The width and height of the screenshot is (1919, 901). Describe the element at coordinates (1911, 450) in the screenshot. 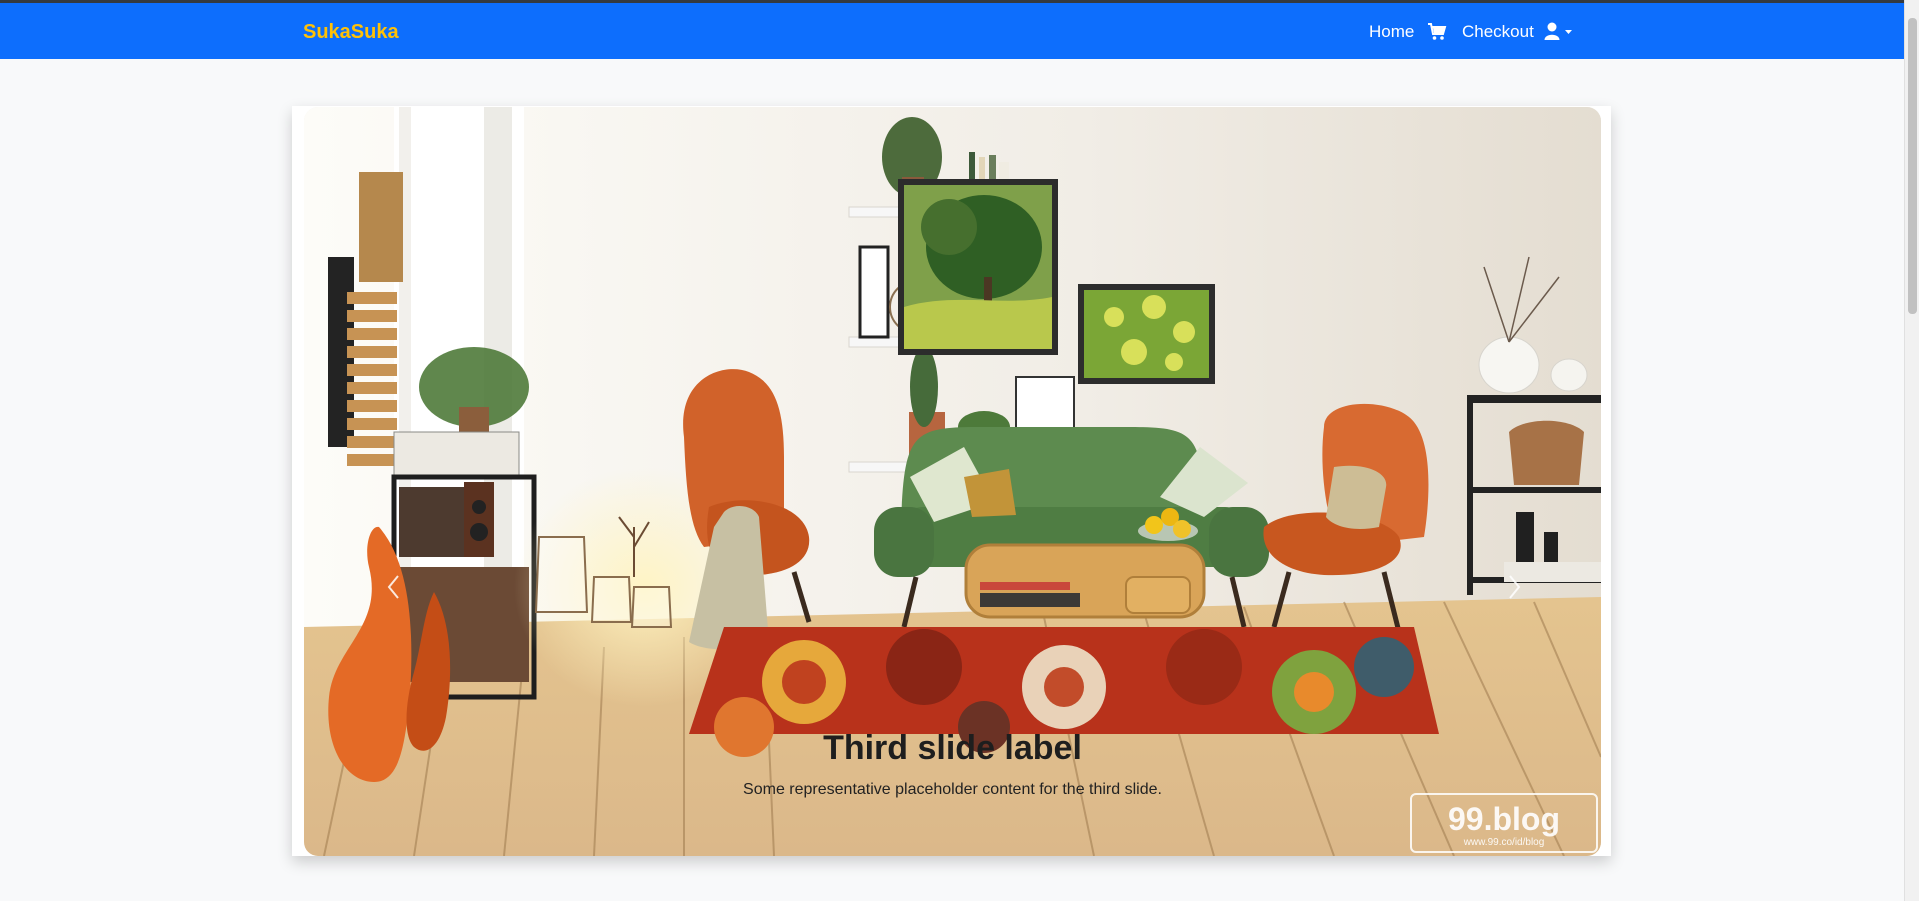

I see `vertical-scrollbar` at that location.